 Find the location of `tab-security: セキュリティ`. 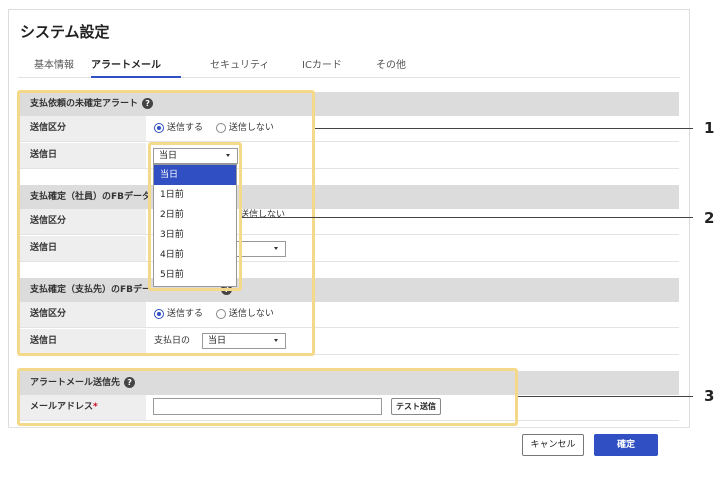

tab-security: セキュリティ is located at coordinates (239, 67).